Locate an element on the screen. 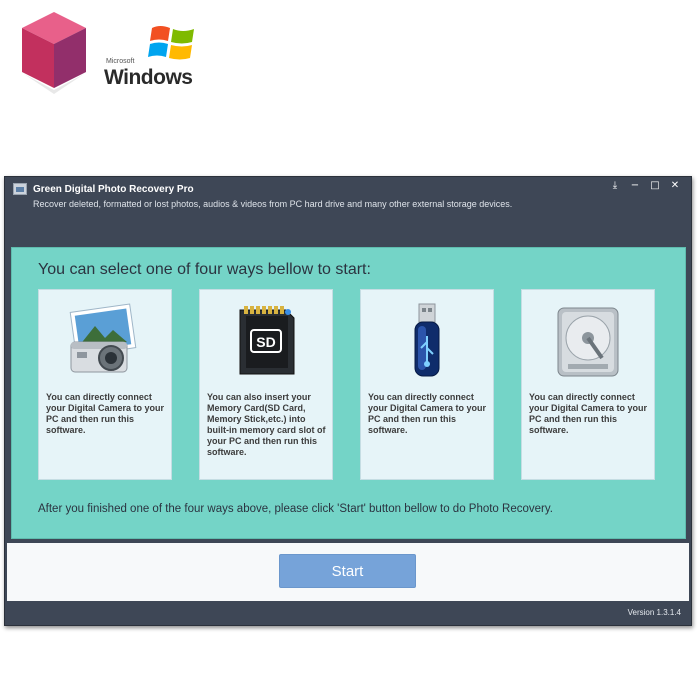 This screenshot has height=700, width=700. start-button: Start is located at coordinates (347, 571).